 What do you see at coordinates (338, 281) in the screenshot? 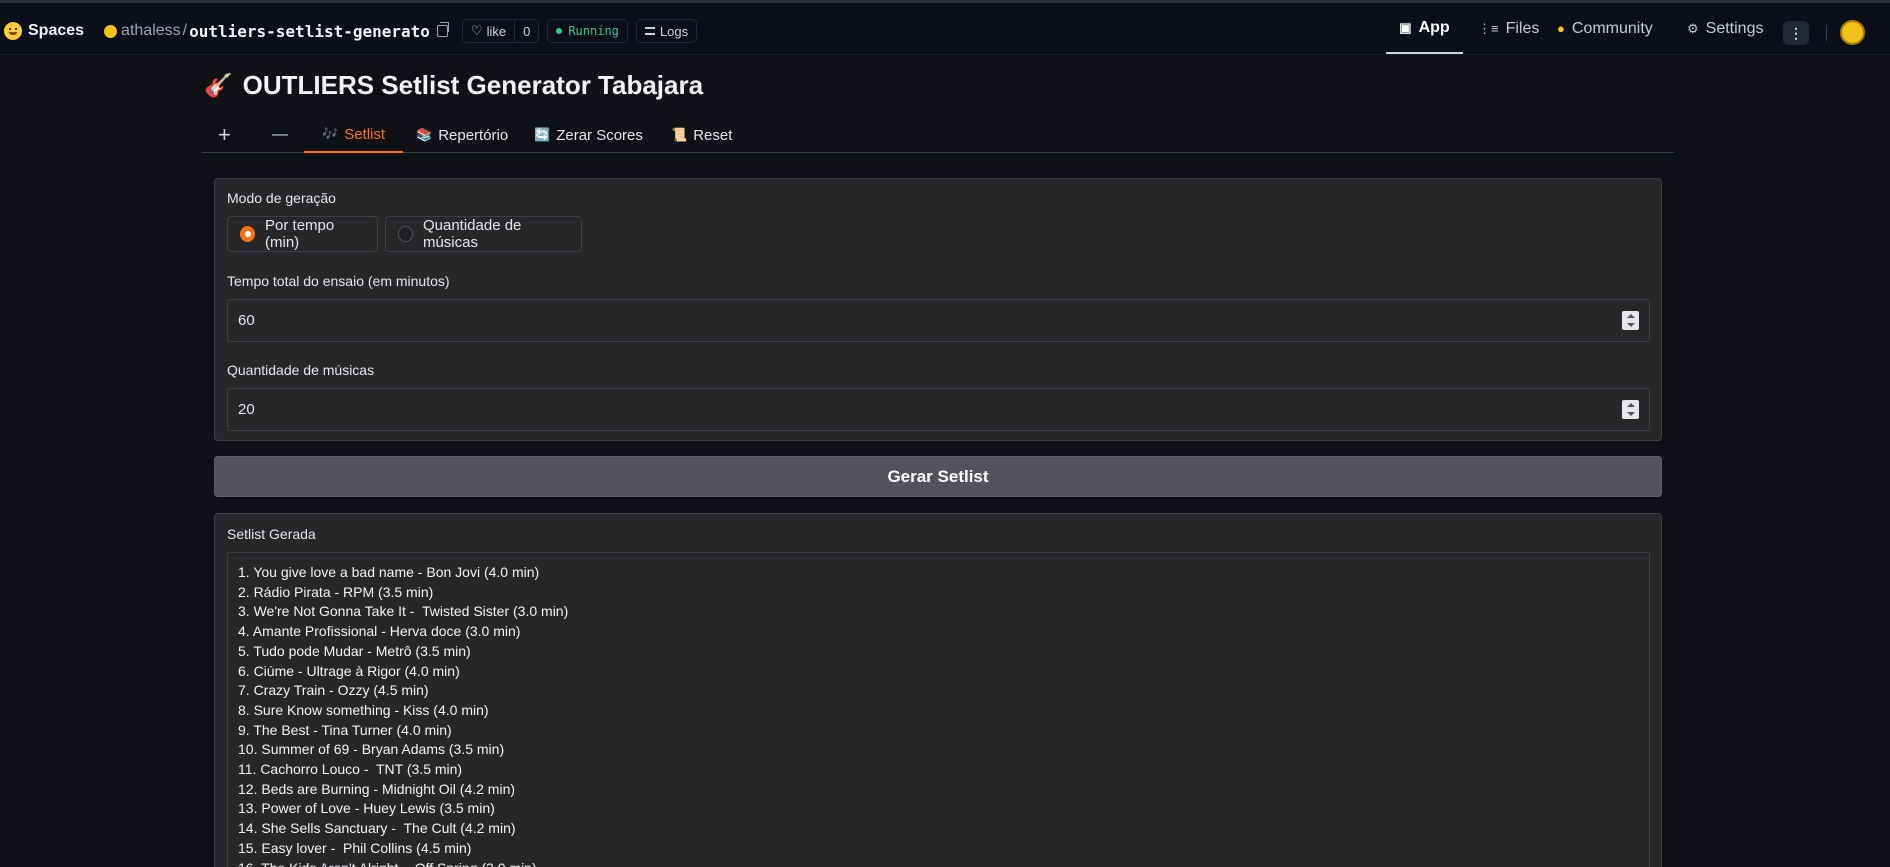
I see `time-label: Tempo total do ensaio (em minutos)` at bounding box center [338, 281].